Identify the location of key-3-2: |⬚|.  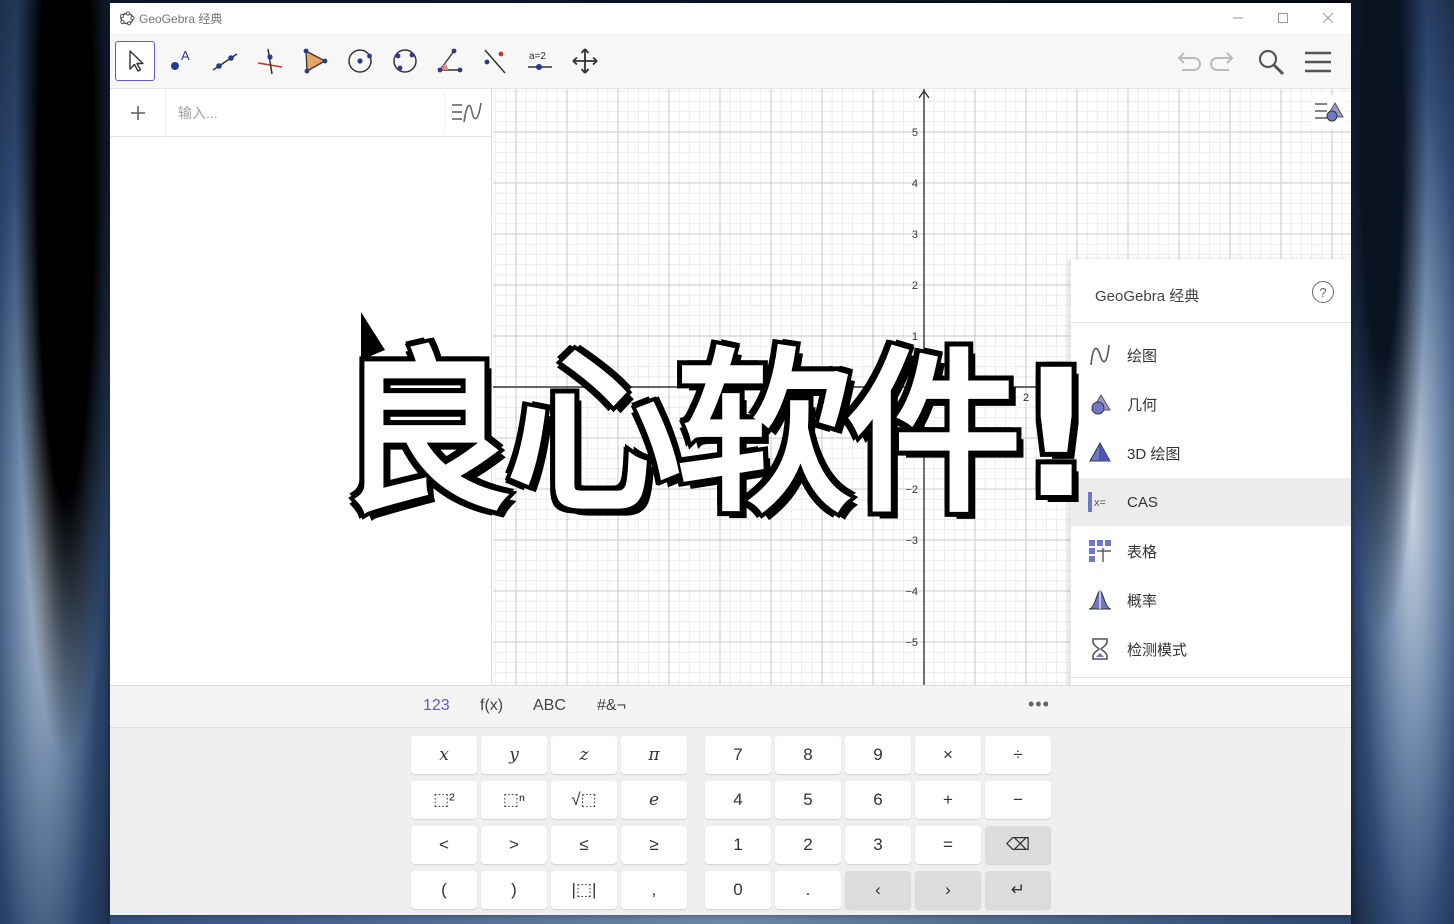
(584, 890).